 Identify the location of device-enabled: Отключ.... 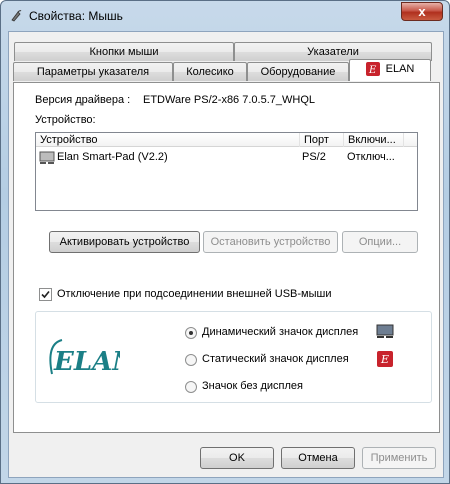
(371, 157).